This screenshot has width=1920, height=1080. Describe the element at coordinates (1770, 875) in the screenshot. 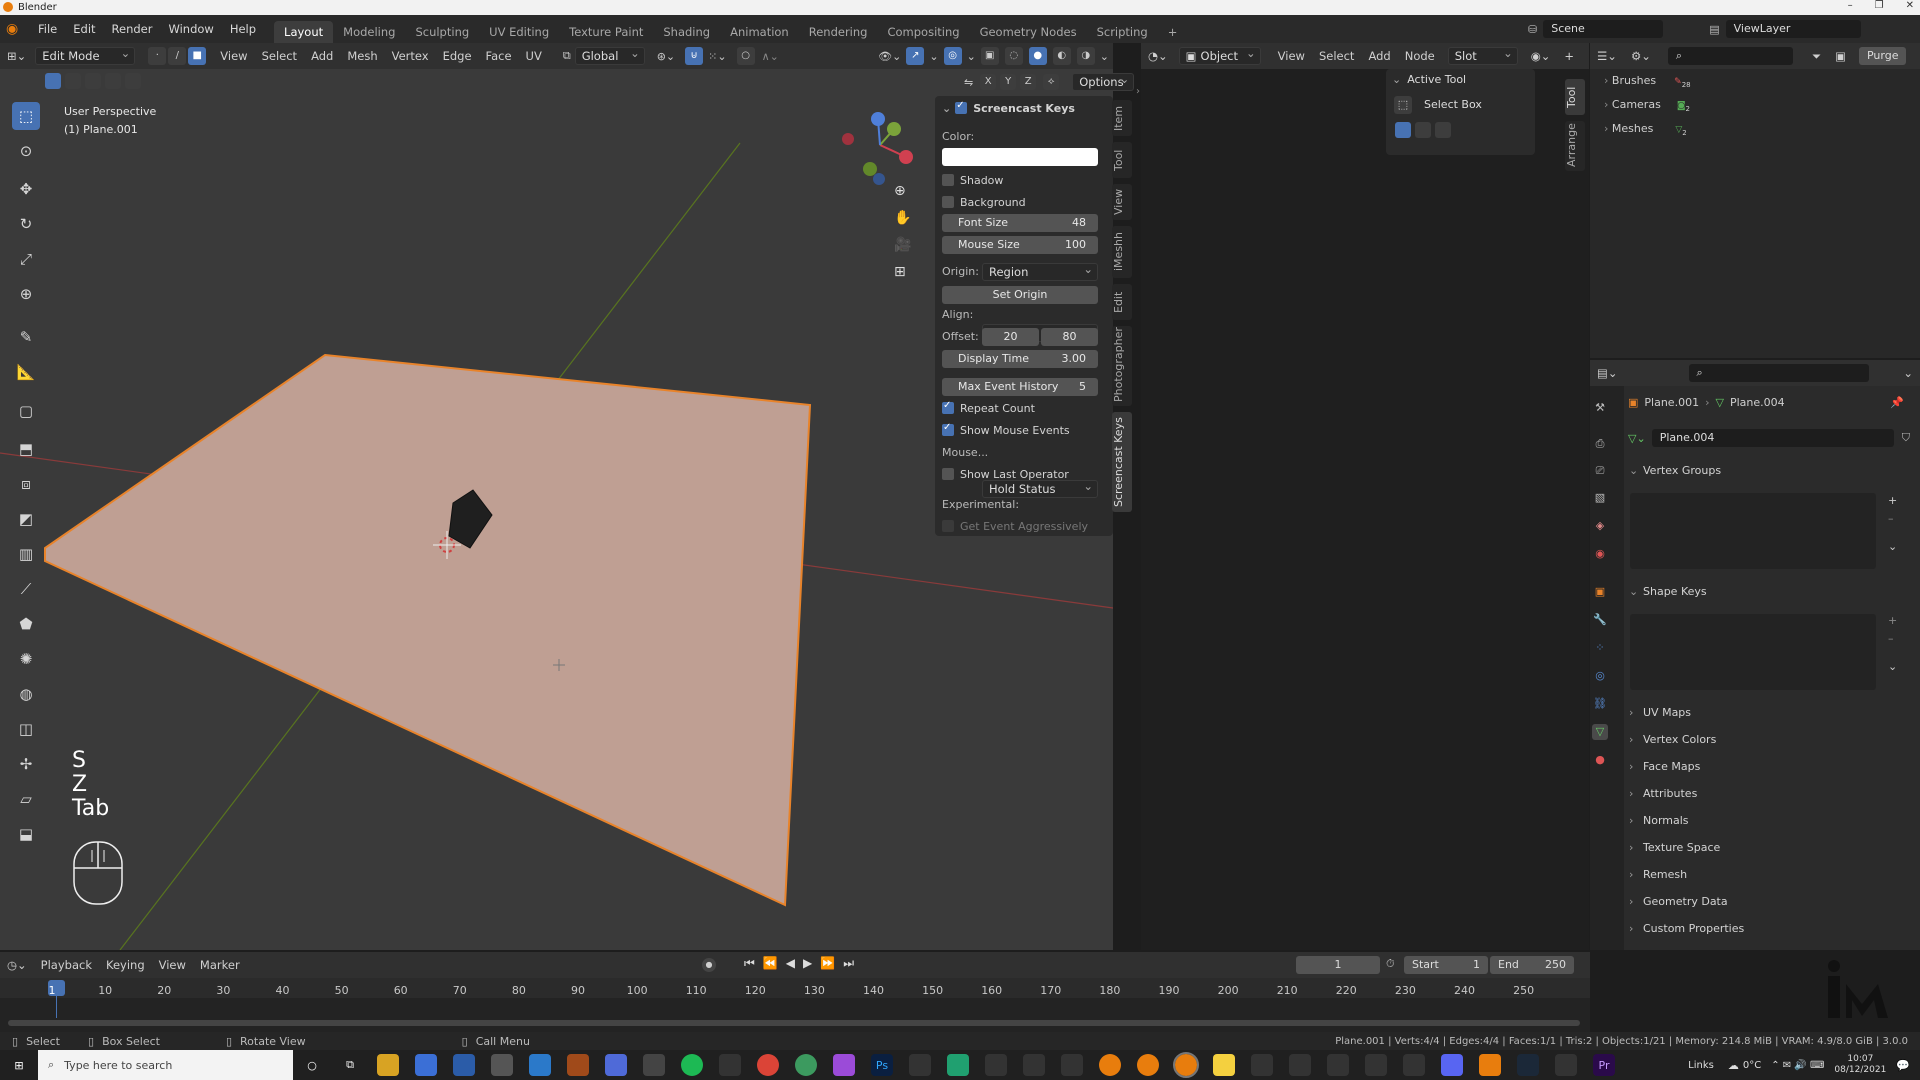

I see `section-remesh: › Remesh` at that location.